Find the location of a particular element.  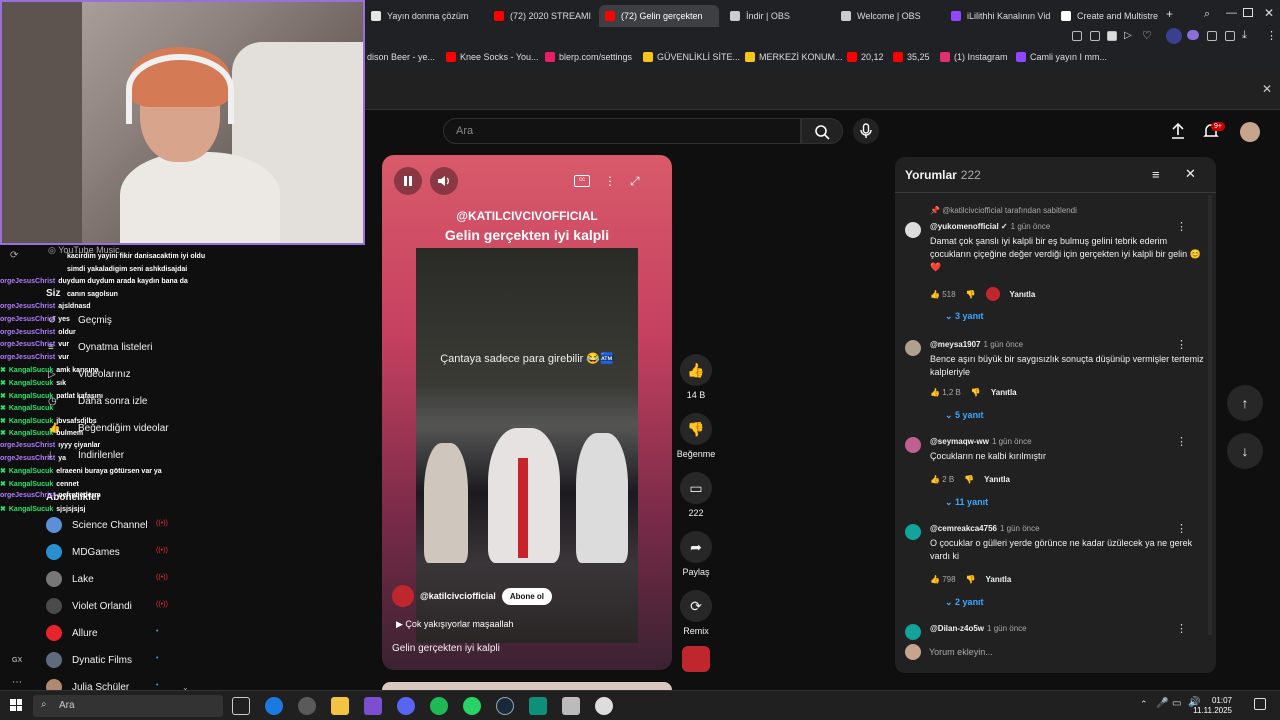

tab-2: (72) Gelin gerçekten is located at coordinates (659, 16).